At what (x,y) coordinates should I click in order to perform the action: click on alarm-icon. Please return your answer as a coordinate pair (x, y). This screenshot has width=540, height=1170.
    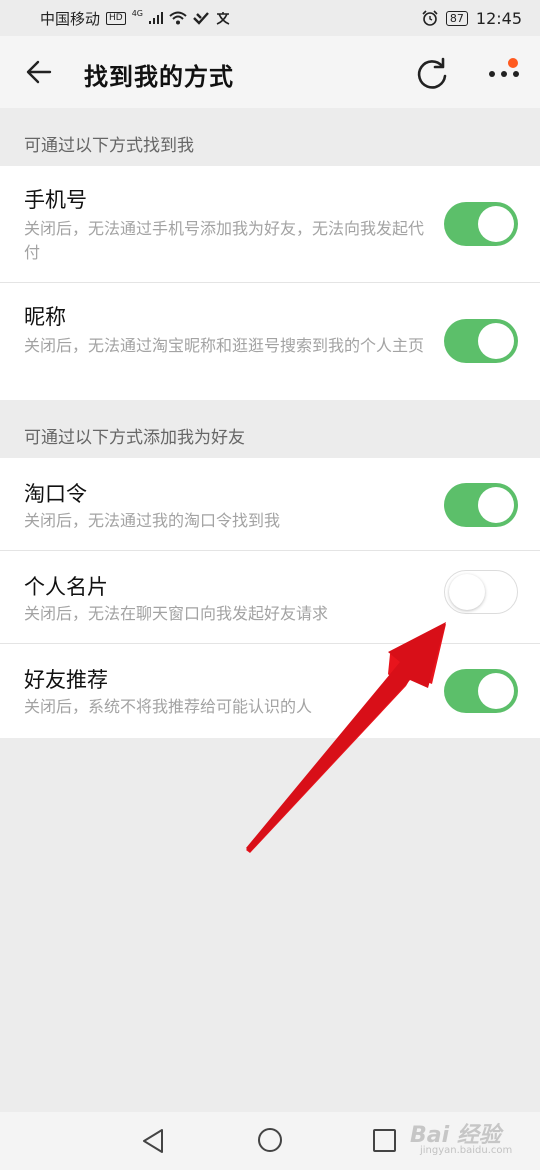
    Looking at the image, I should click on (430, 18).